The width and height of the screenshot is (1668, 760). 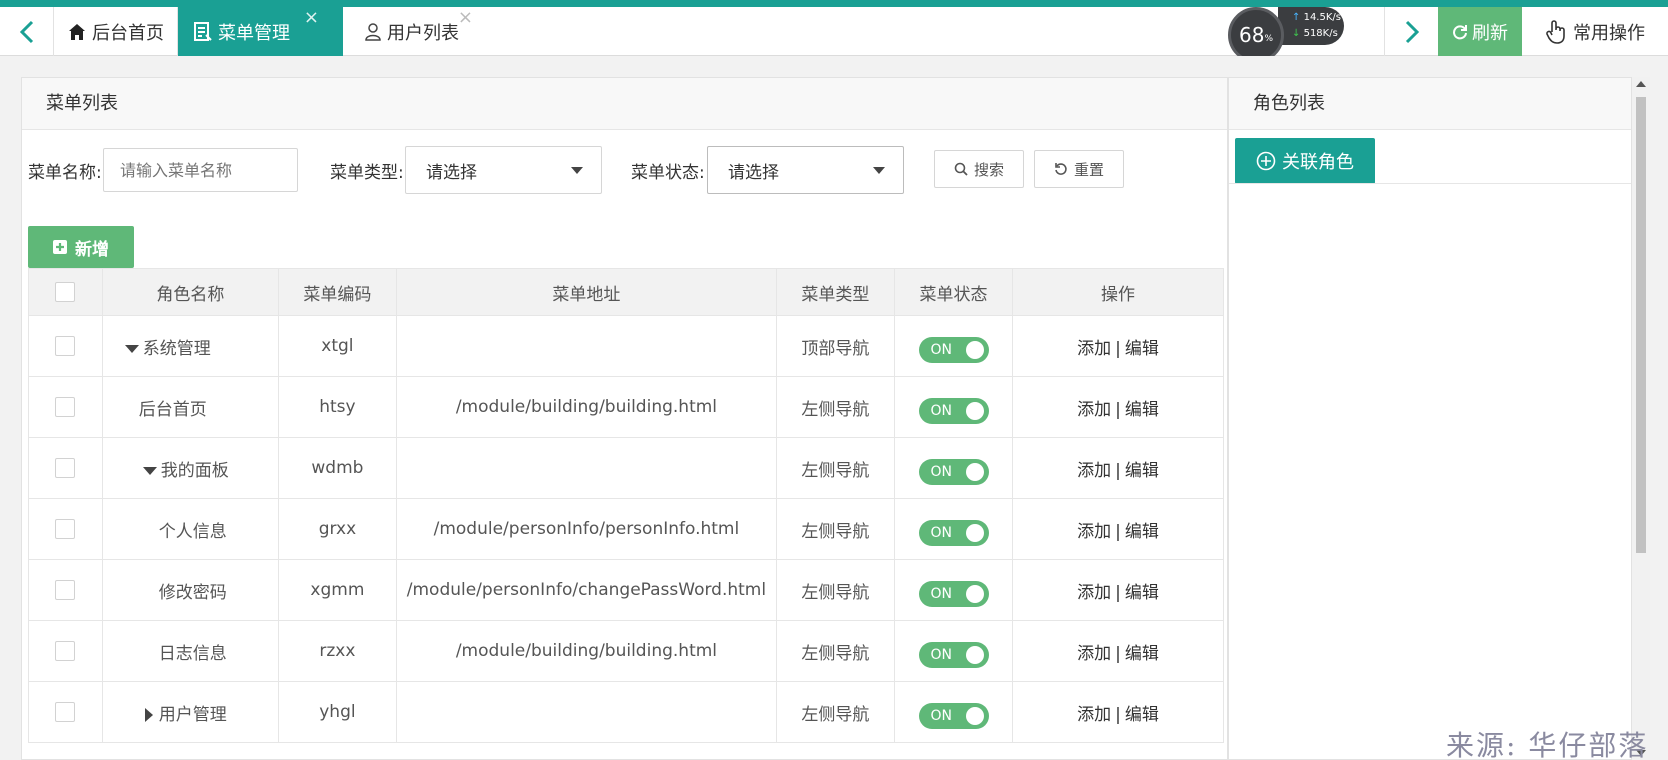 I want to click on row-name: 后台首页, so click(x=172, y=409).